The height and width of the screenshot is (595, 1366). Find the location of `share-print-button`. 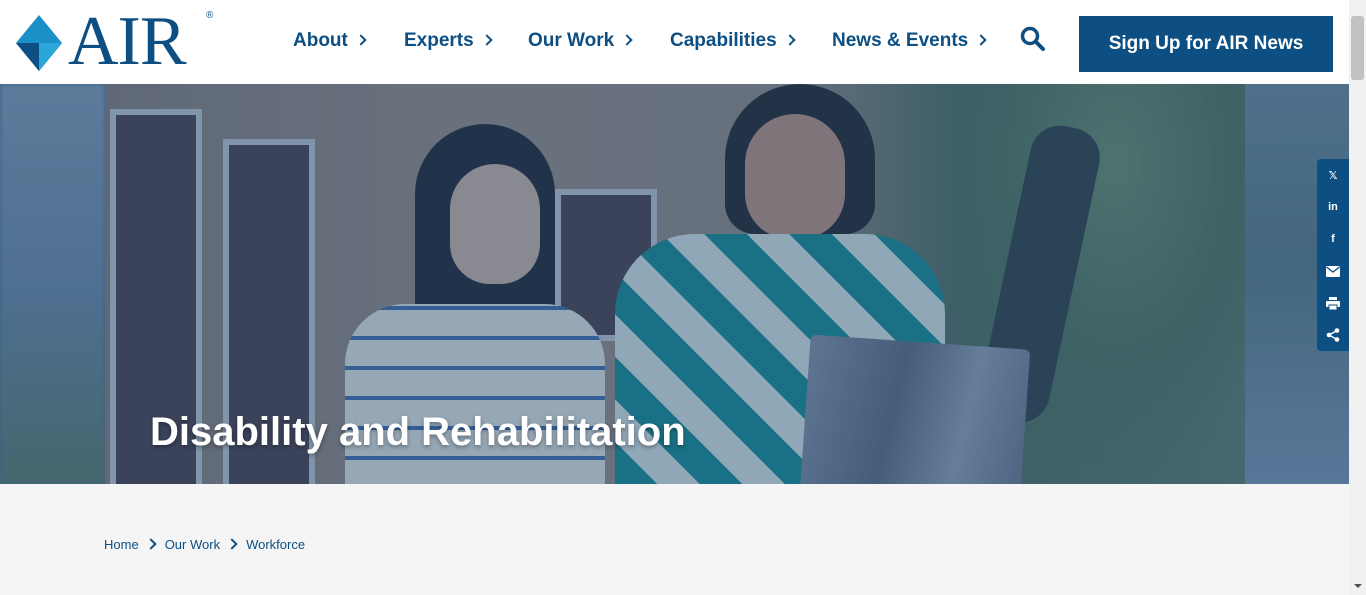

share-print-button is located at coordinates (1333, 303).